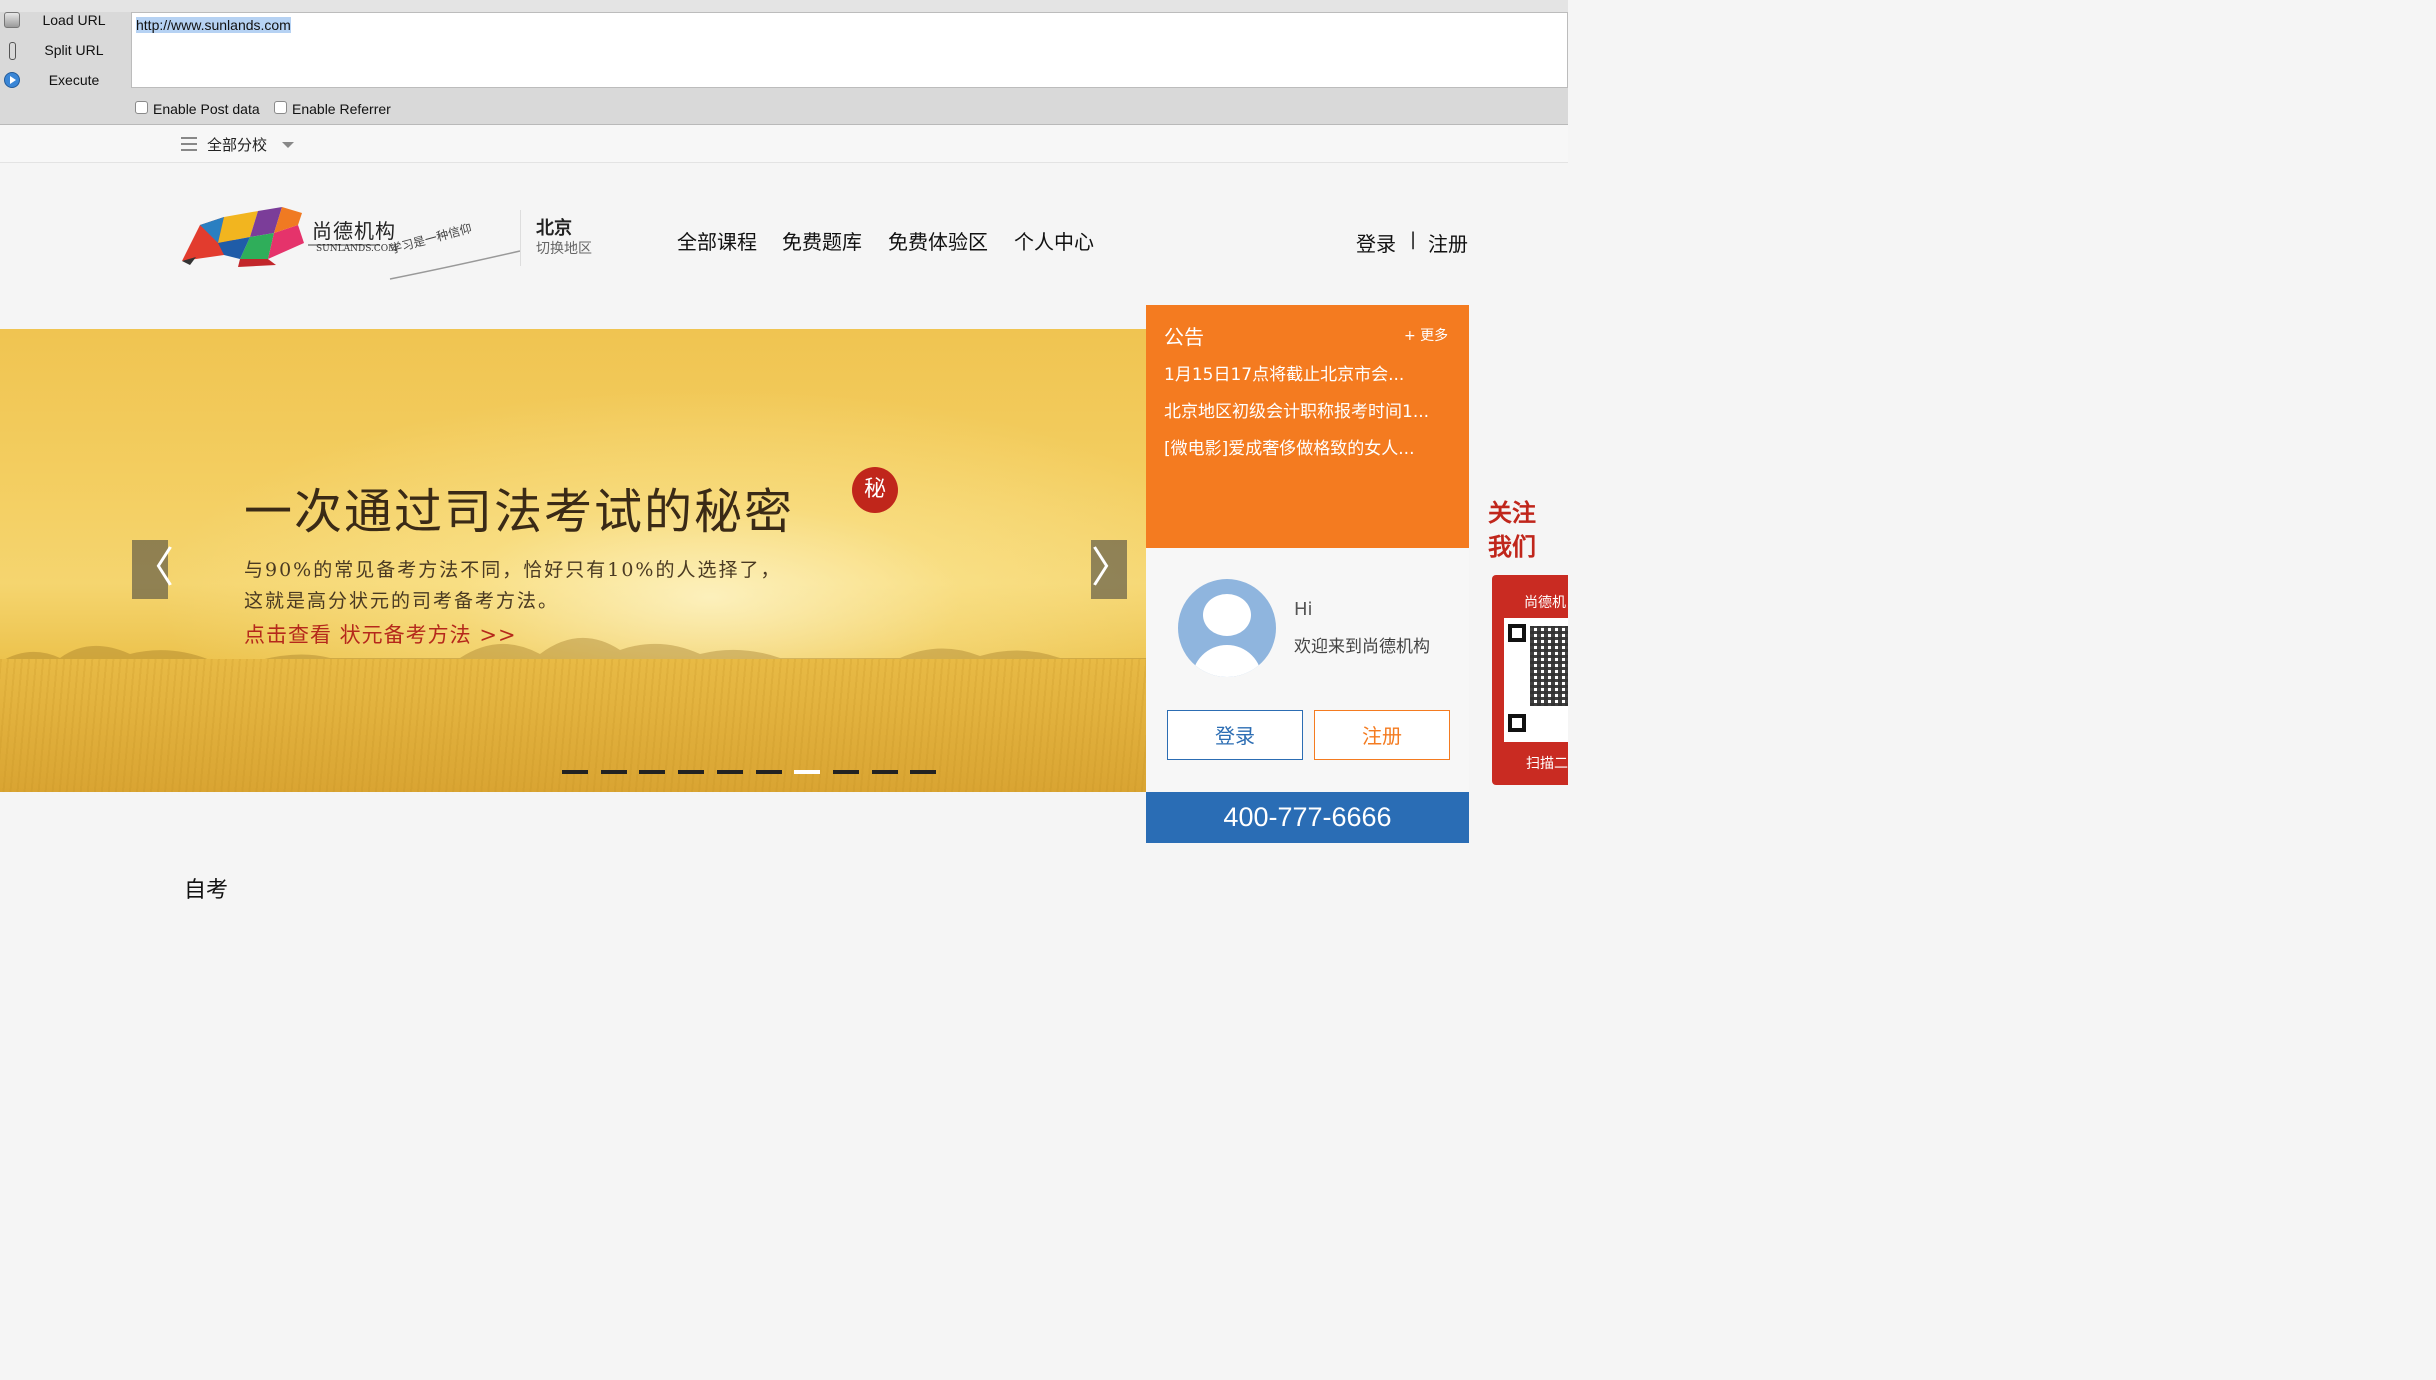  What do you see at coordinates (357, 249) in the screenshot?
I see `logo-domain: SUNLANDS.COM` at bounding box center [357, 249].